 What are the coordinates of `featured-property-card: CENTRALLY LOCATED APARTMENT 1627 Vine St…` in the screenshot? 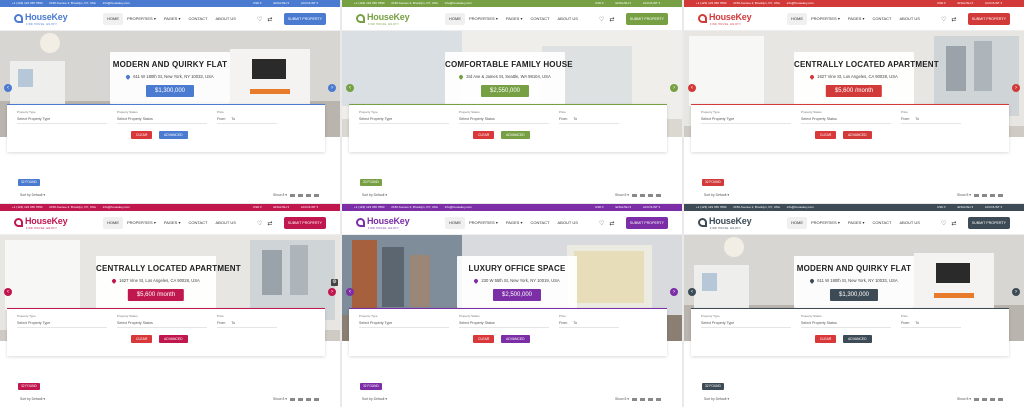 It's located at (866, 78).